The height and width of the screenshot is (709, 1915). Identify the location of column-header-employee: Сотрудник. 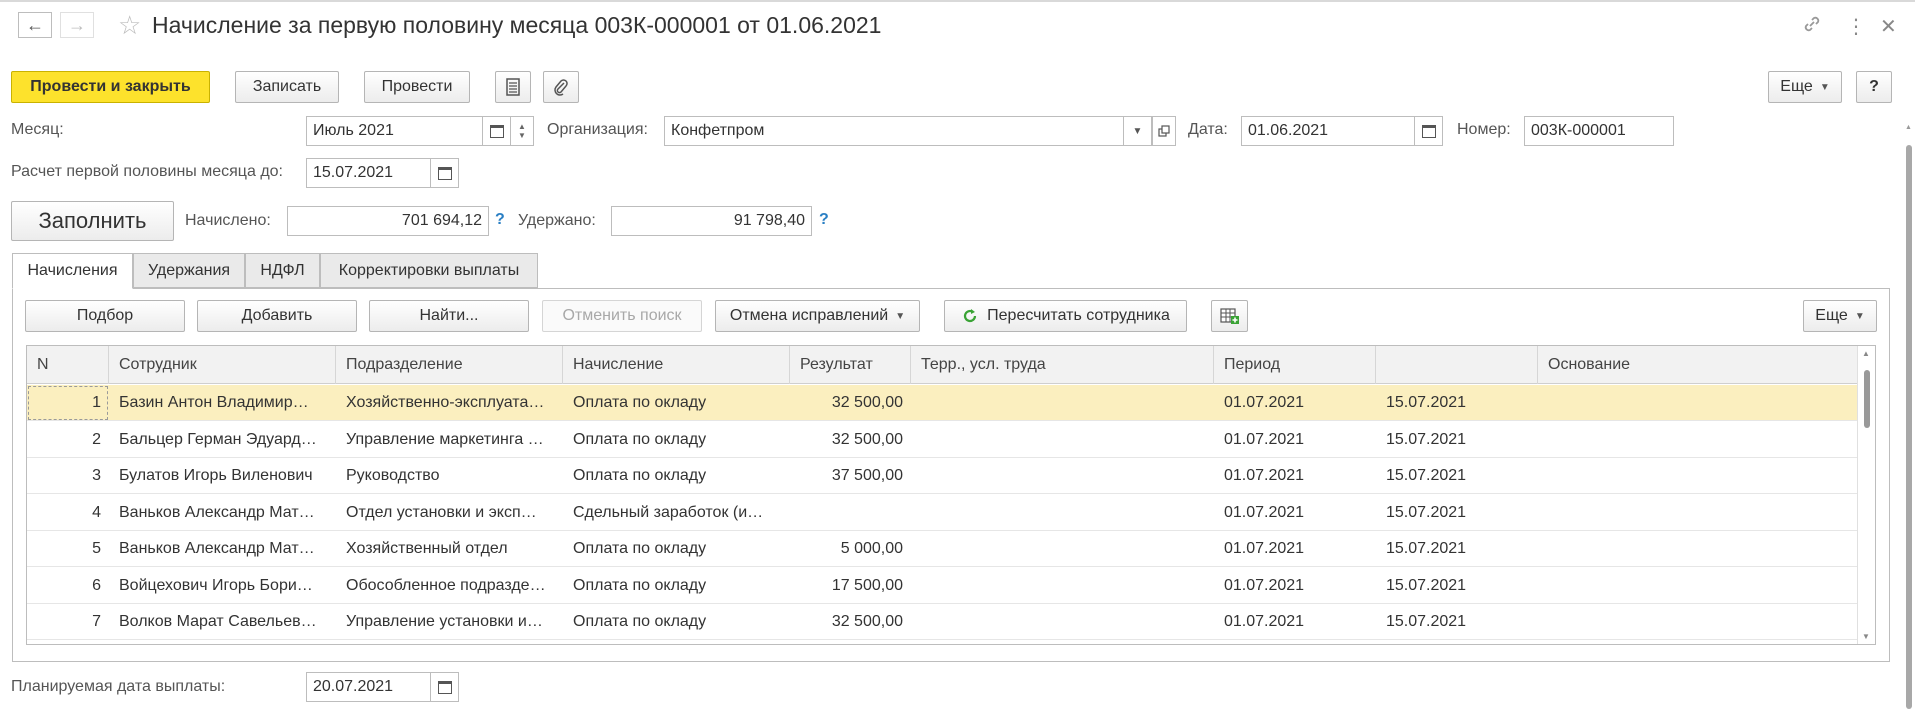
(222, 365).